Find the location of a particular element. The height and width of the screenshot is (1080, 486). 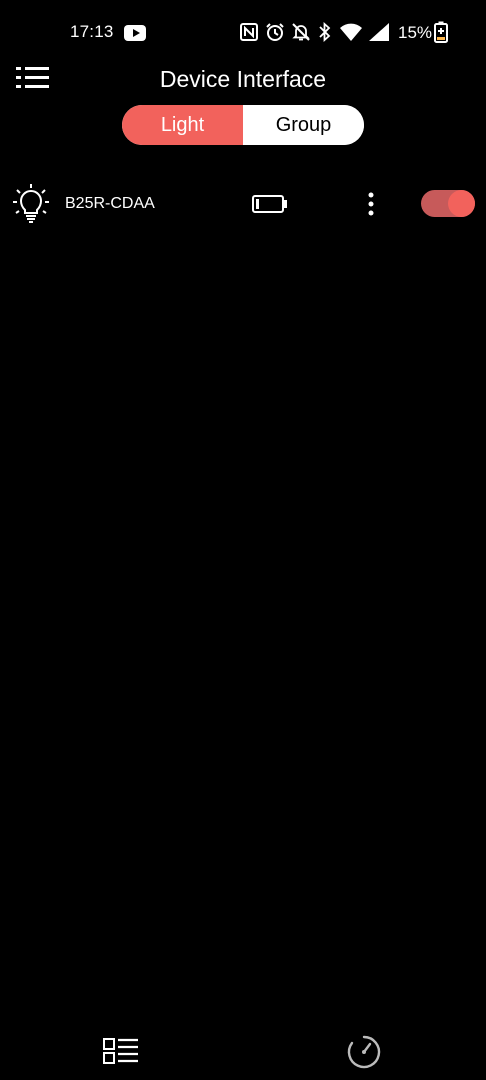

battery-percent: 15% is located at coordinates (415, 32).